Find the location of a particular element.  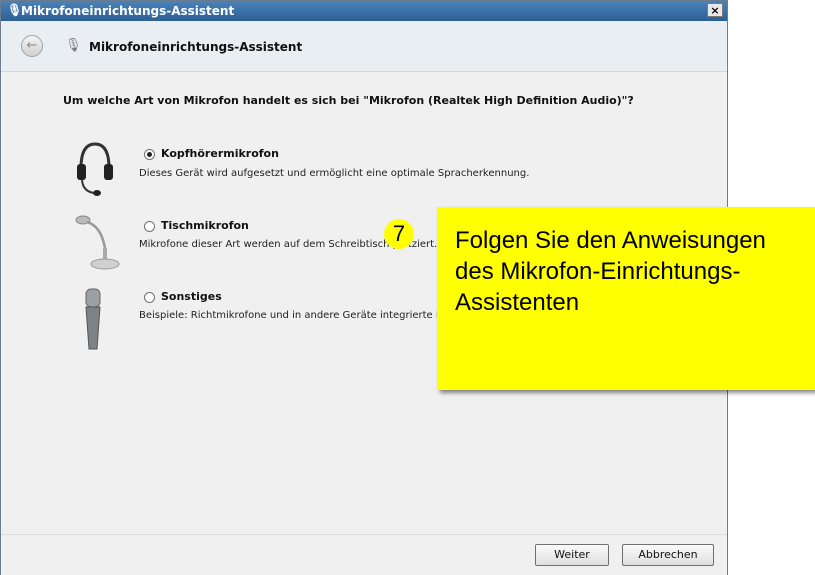

back-button: ← is located at coordinates (32, 46).